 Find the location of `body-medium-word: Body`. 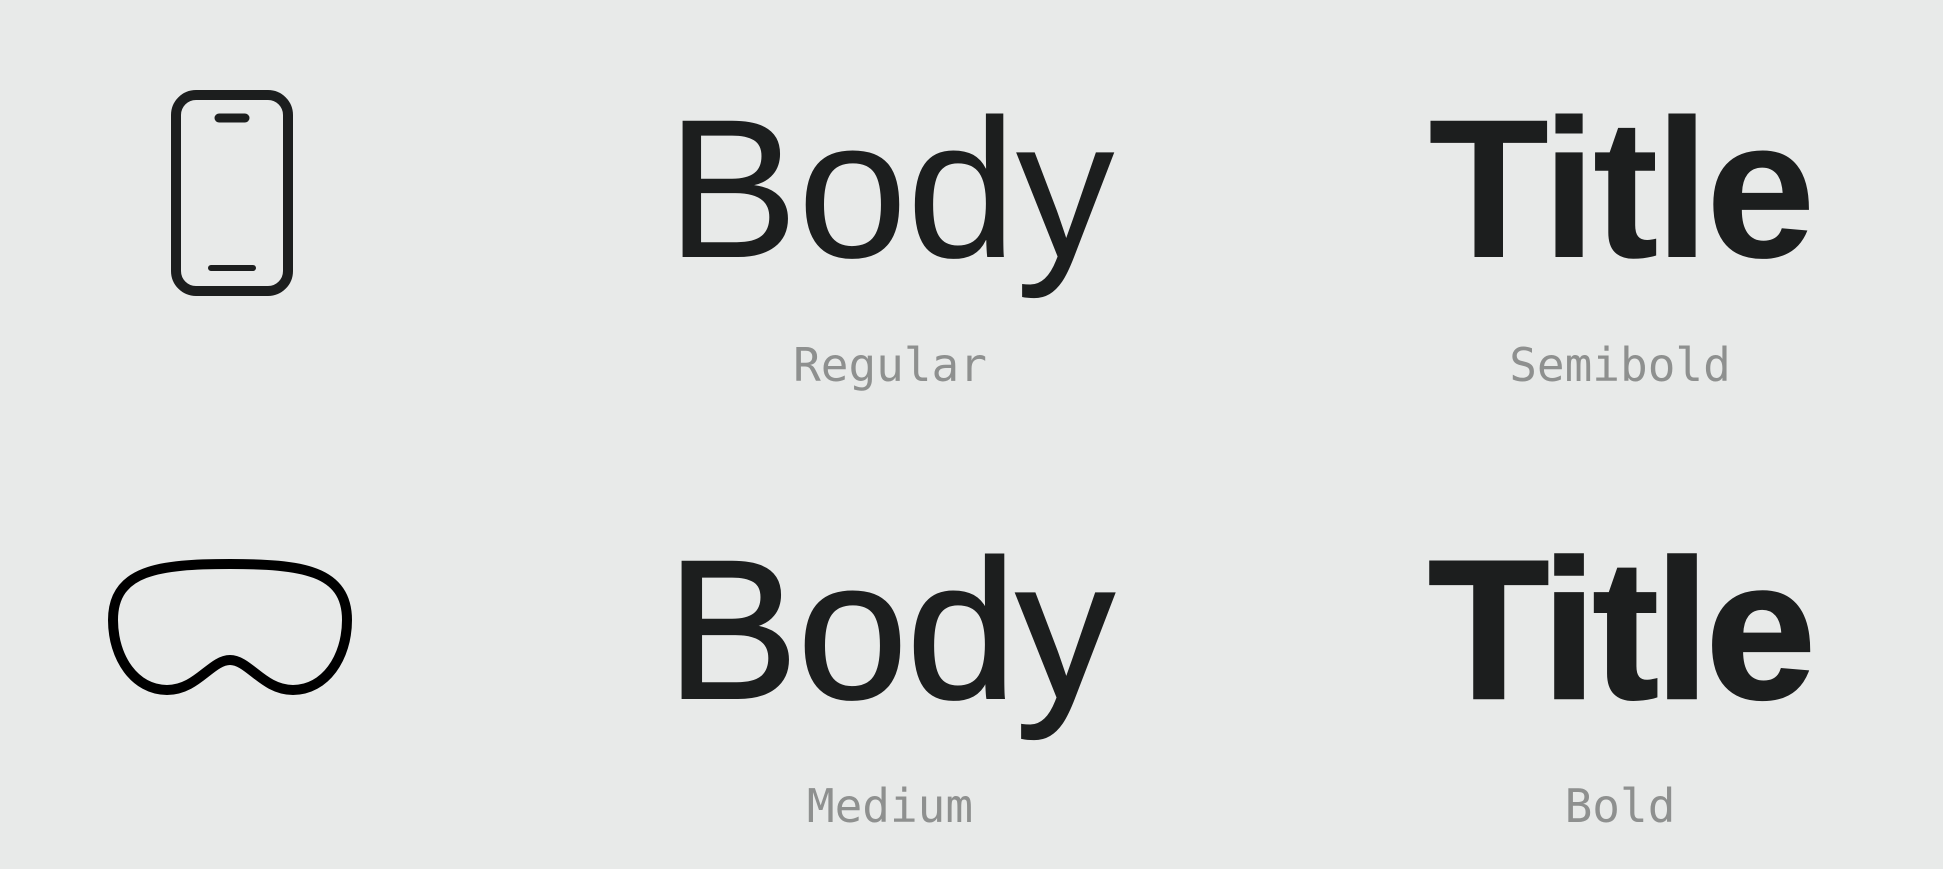

body-medium-word: Body is located at coordinates (890, 629).